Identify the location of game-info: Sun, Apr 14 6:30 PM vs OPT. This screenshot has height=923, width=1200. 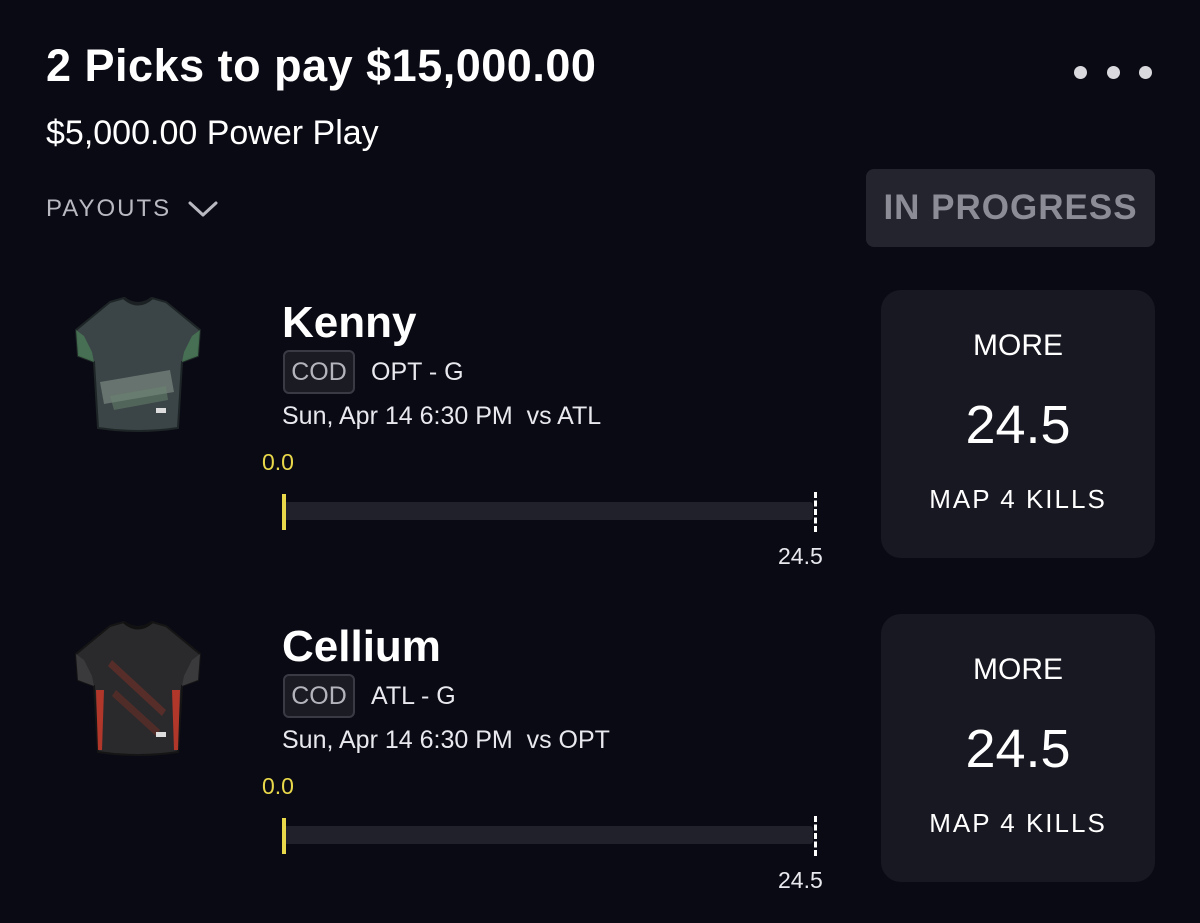
(446, 740).